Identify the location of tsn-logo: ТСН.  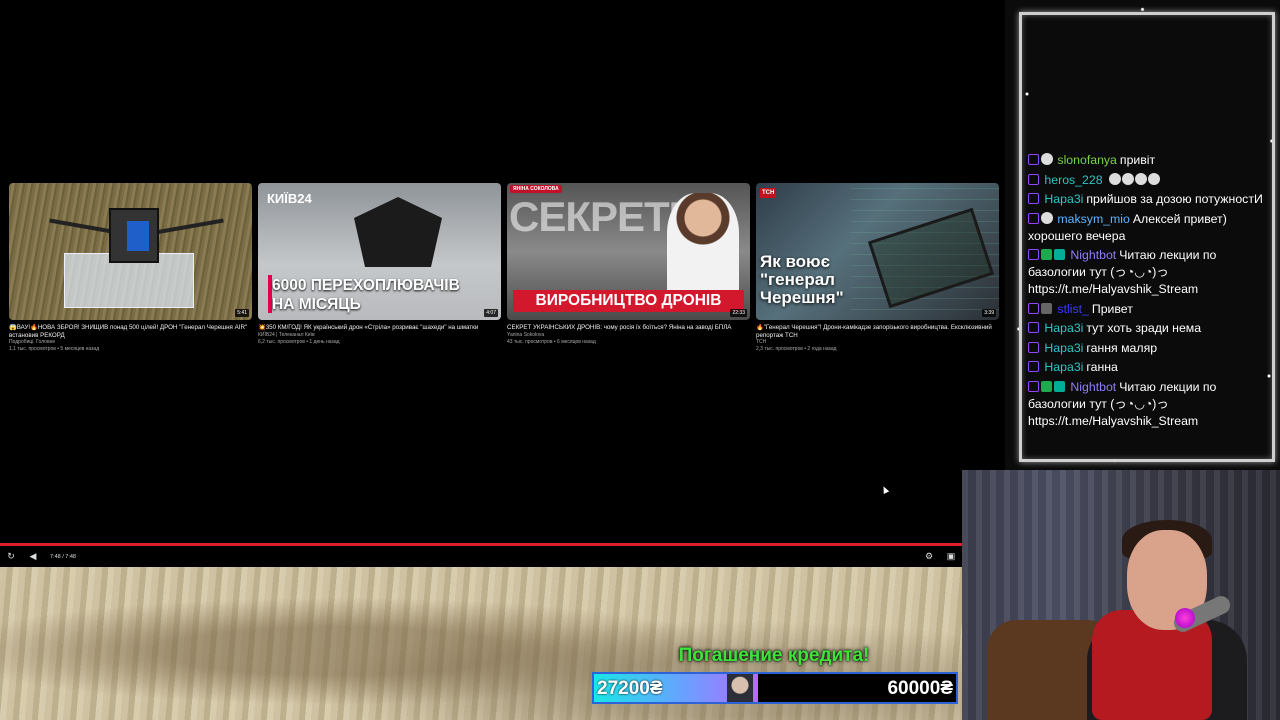
(768, 193).